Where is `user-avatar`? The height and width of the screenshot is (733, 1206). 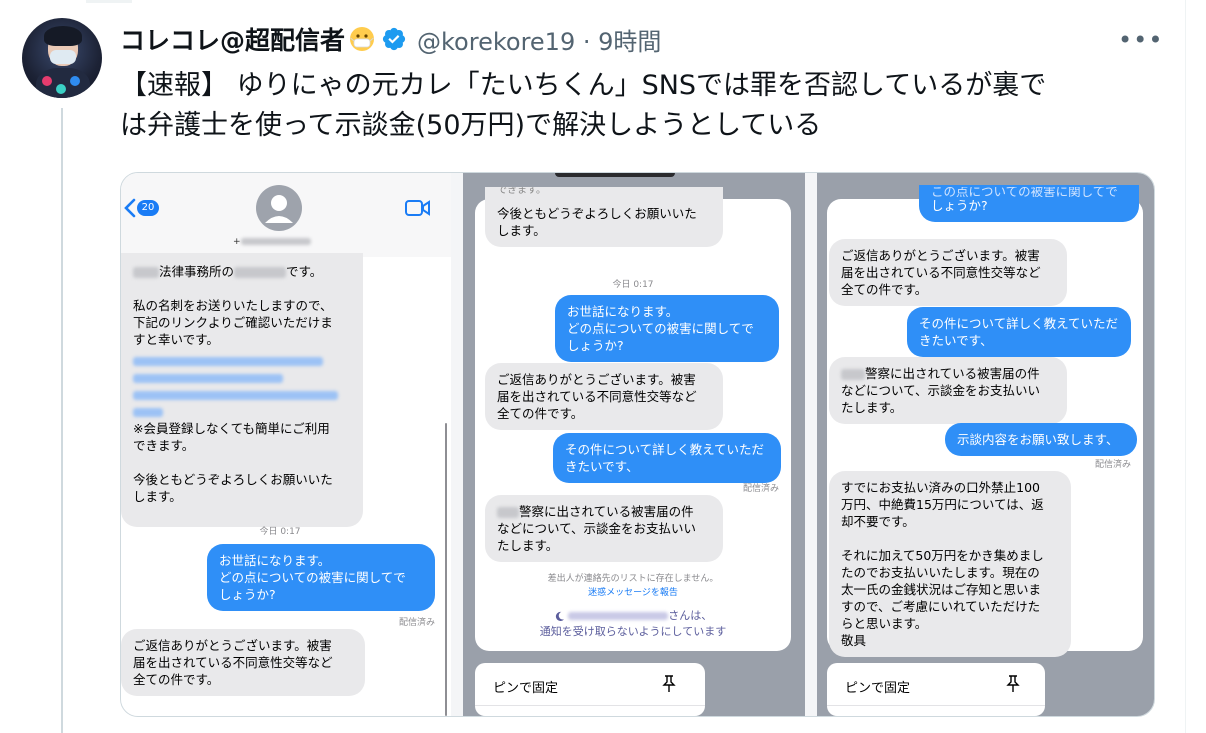
user-avatar is located at coordinates (62, 58).